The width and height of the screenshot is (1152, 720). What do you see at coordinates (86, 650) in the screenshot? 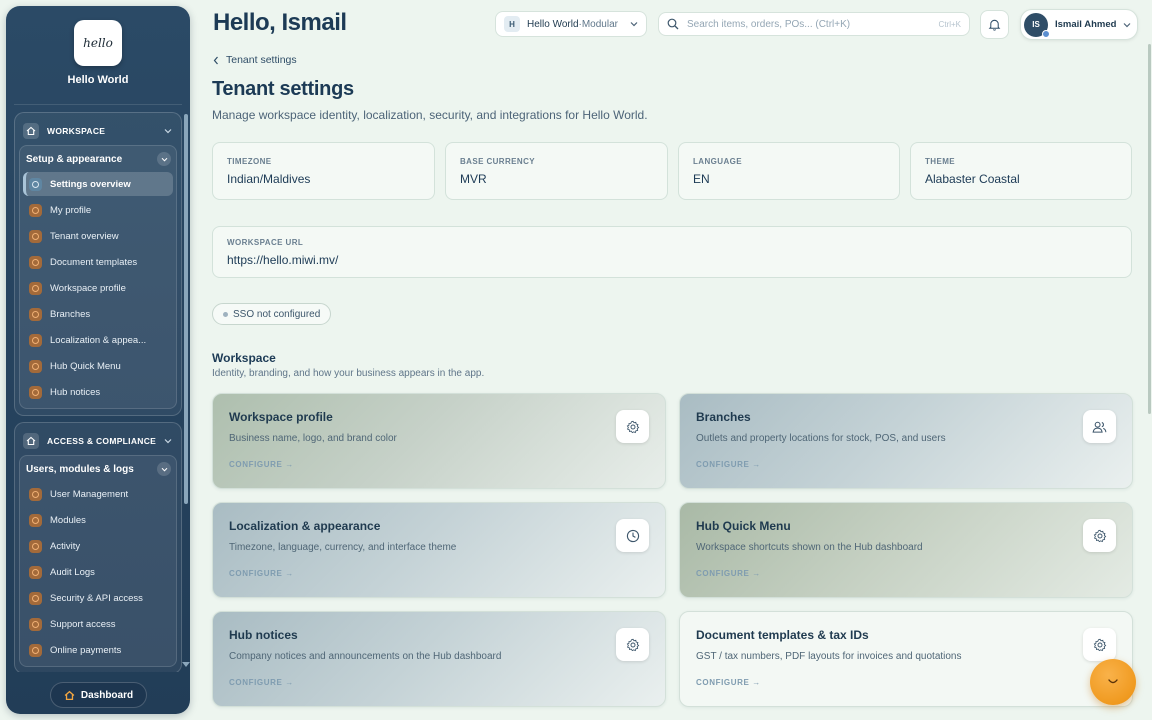
I see `sidebar-item-label: Online payments` at bounding box center [86, 650].